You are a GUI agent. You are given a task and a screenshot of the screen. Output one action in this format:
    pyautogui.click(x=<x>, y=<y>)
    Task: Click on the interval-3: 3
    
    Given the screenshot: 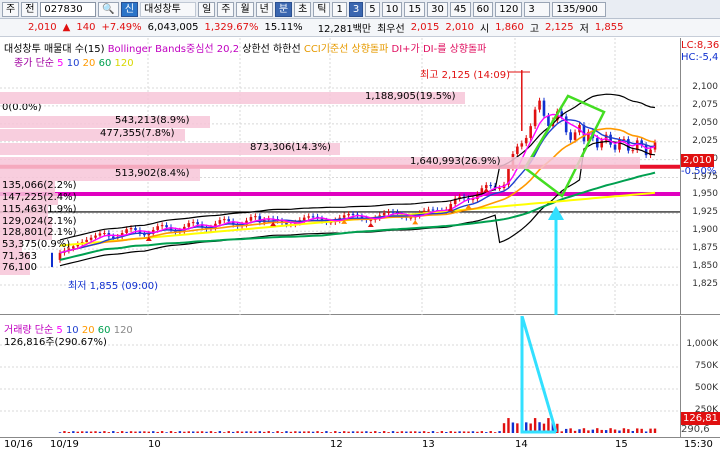 What is the action you would take?
    pyautogui.click(x=356, y=9)
    